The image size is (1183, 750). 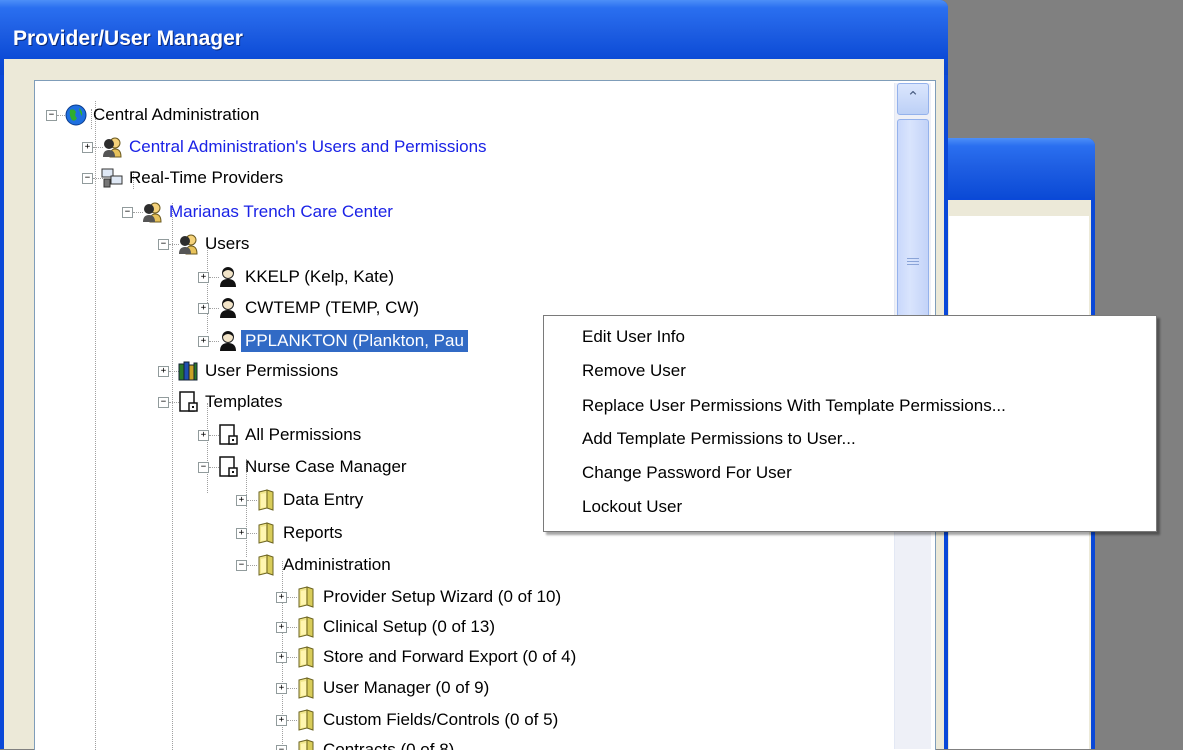 I want to click on menu-item-lockout-user: Lockout User, so click(x=632, y=507).